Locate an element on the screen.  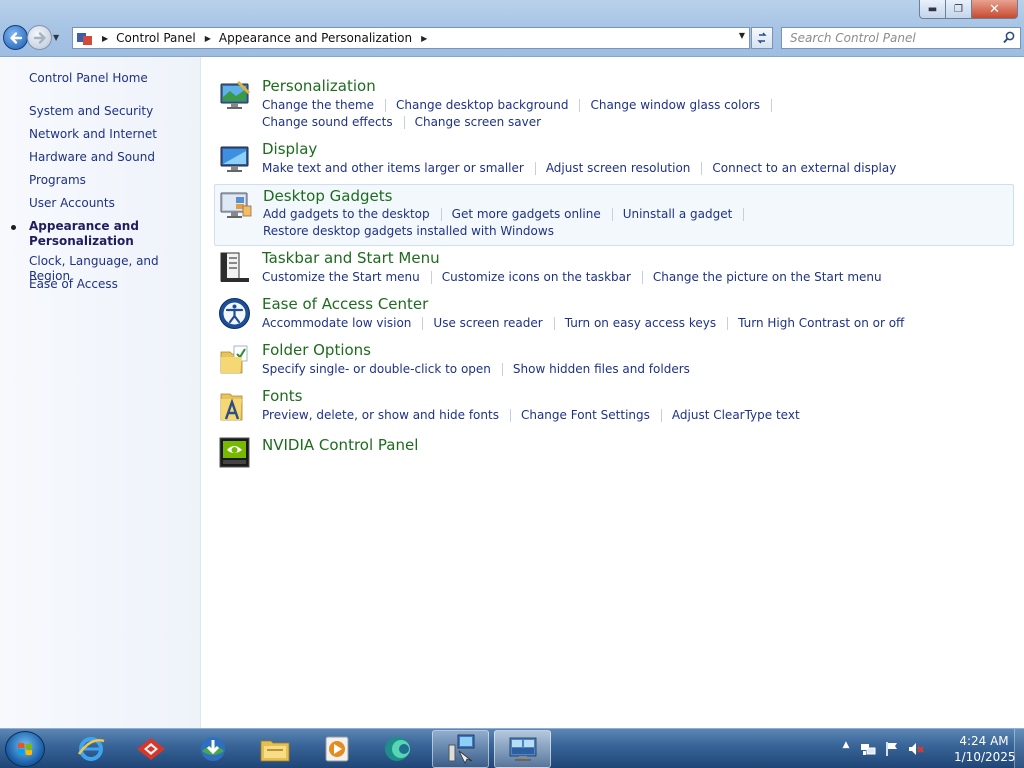
refresh-icon is located at coordinates (762, 38).